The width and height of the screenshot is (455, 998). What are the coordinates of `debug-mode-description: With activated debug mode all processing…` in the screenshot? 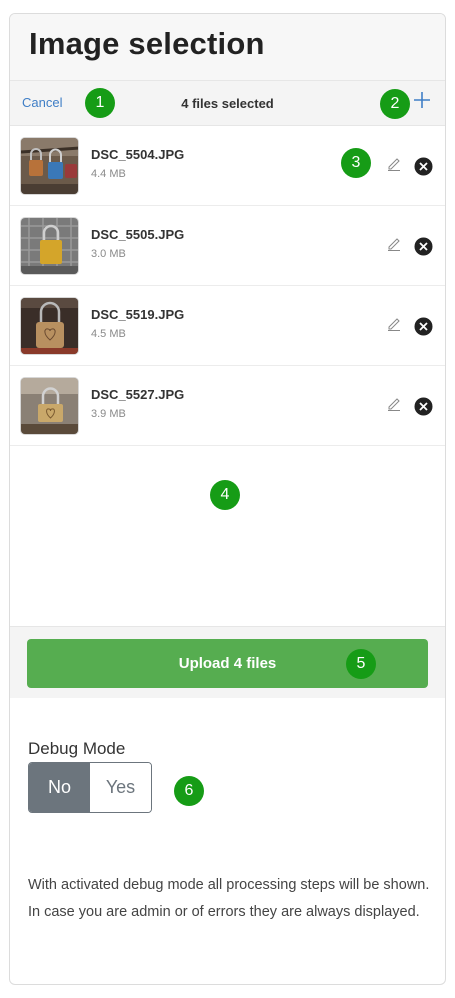 It's located at (229, 898).